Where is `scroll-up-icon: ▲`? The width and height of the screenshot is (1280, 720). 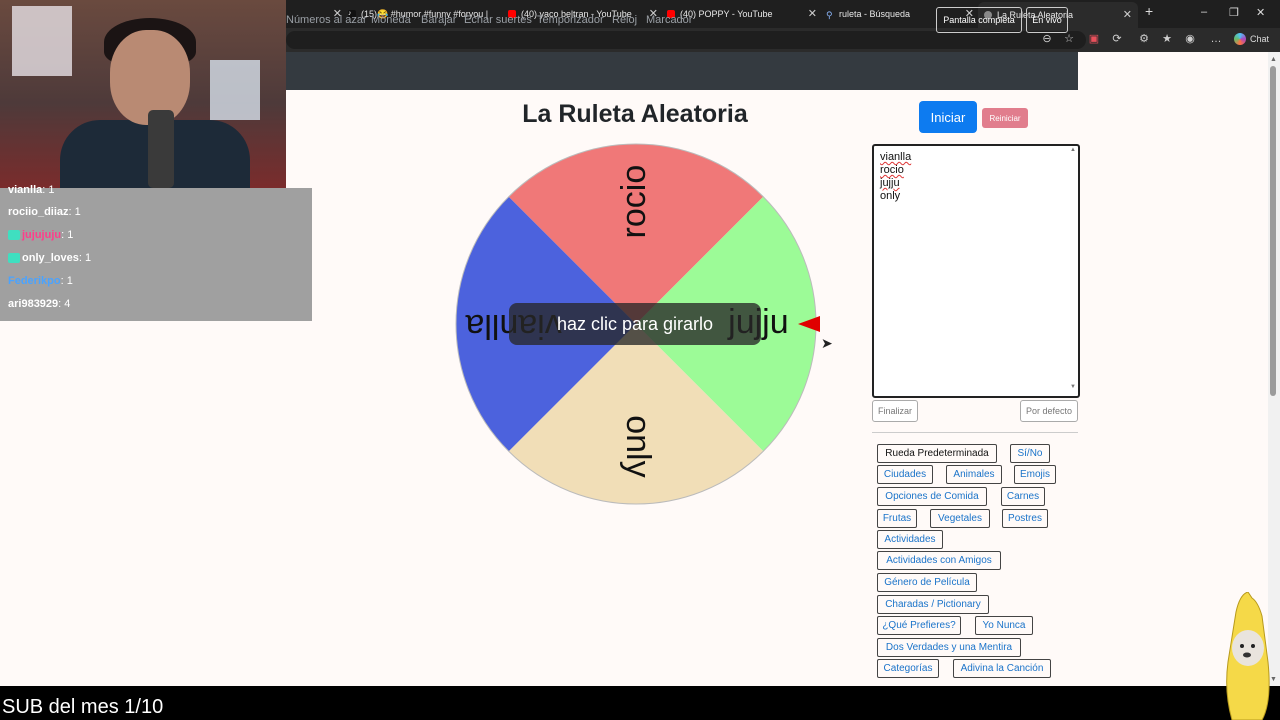
scroll-up-icon: ▲ is located at coordinates (1273, 59).